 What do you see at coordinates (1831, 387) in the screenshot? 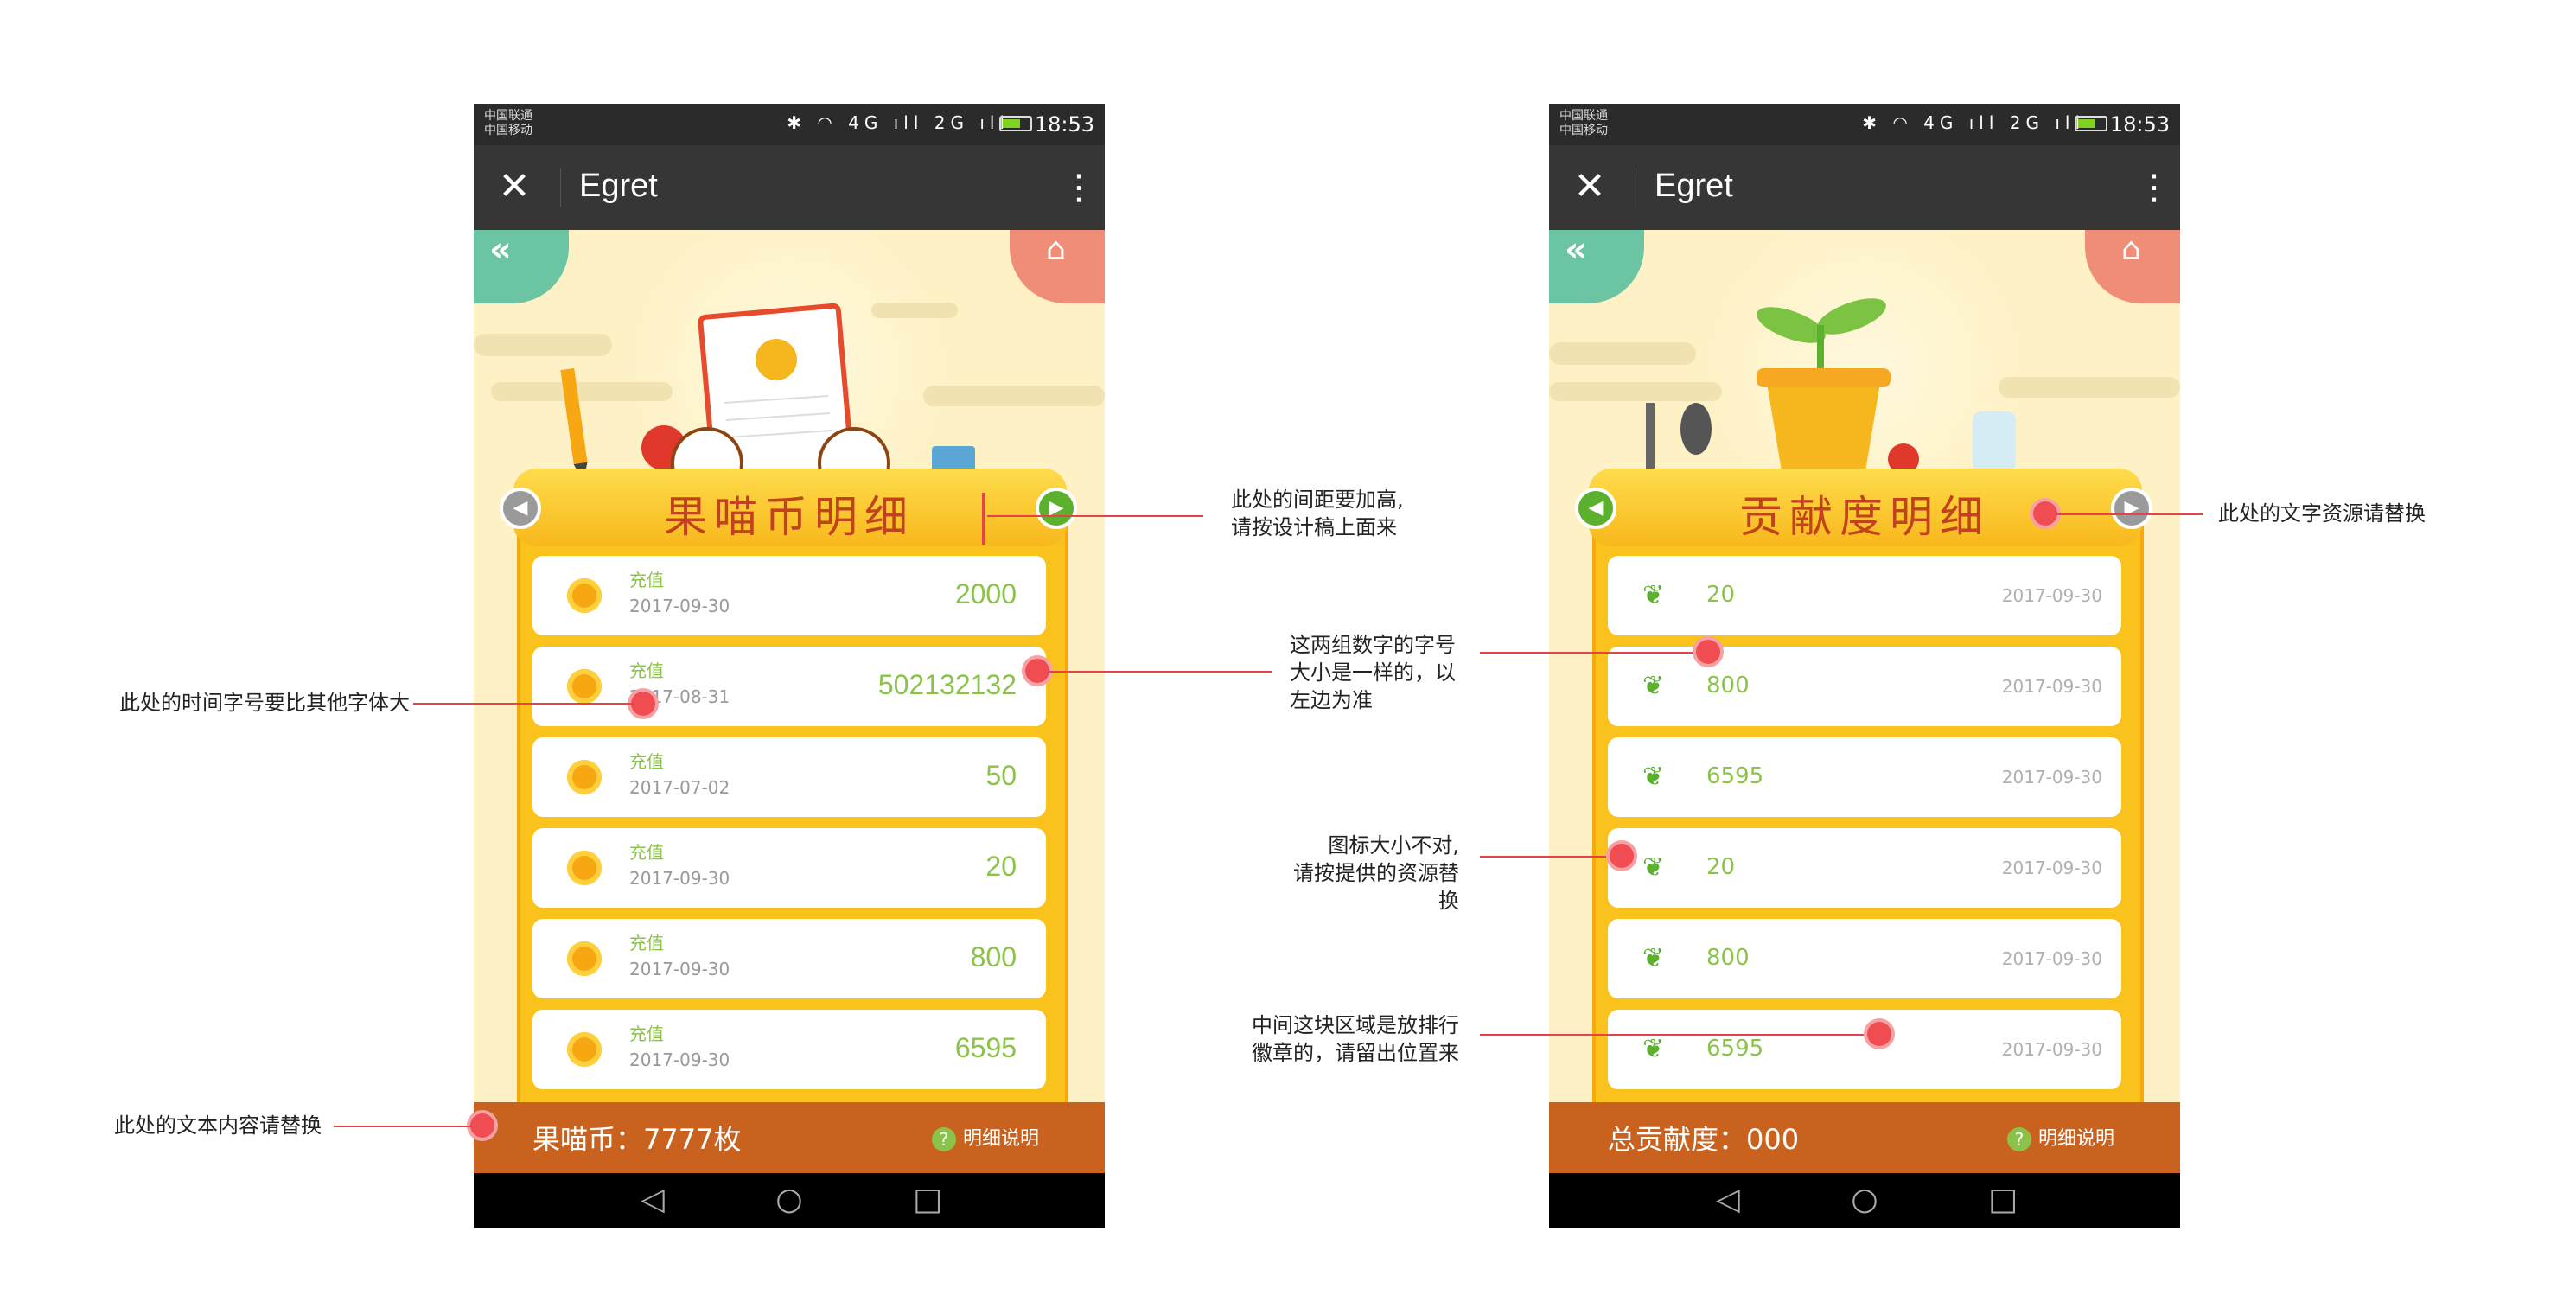
I see `plant-pot-illustration` at bounding box center [1831, 387].